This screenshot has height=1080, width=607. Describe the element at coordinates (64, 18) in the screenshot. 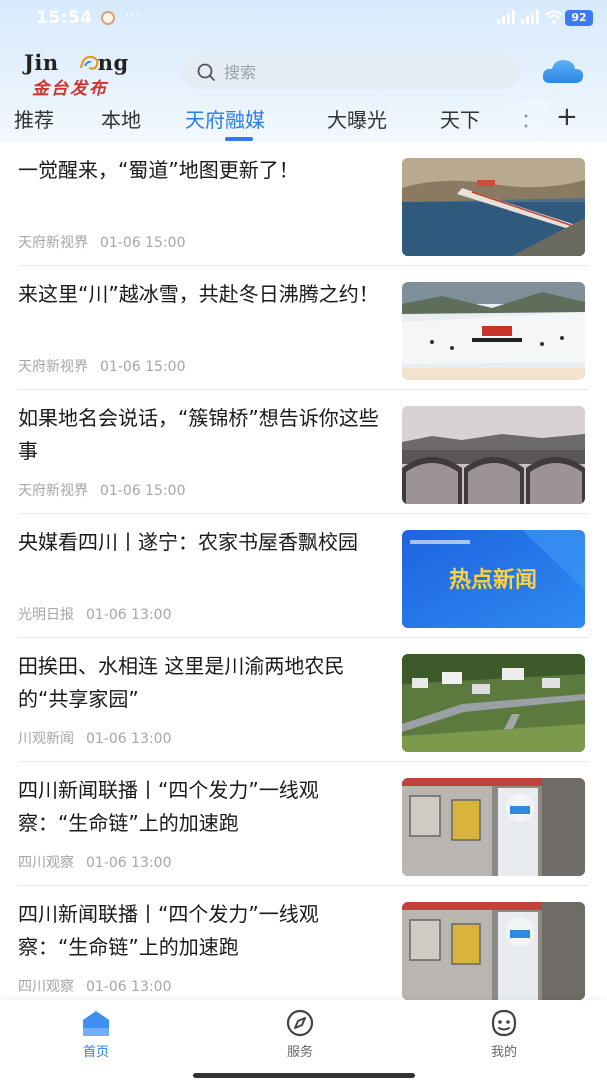

I see `status-time: 15:54` at that location.